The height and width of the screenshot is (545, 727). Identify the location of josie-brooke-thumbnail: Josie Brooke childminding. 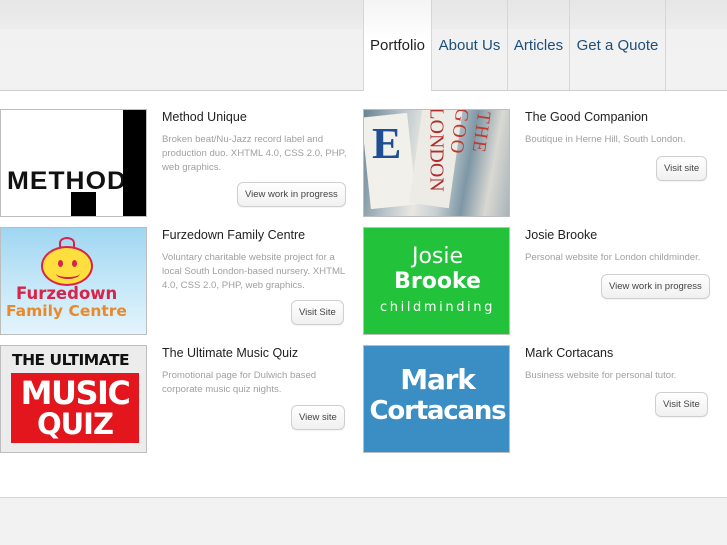
(436, 281).